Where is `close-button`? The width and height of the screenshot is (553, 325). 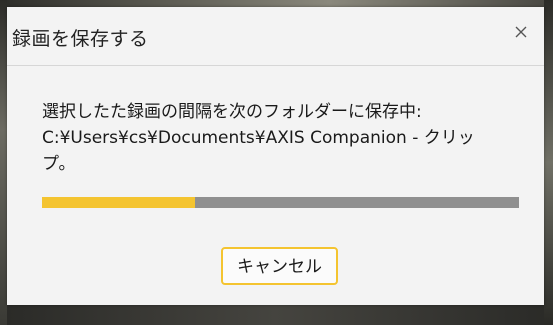 close-button is located at coordinates (521, 32).